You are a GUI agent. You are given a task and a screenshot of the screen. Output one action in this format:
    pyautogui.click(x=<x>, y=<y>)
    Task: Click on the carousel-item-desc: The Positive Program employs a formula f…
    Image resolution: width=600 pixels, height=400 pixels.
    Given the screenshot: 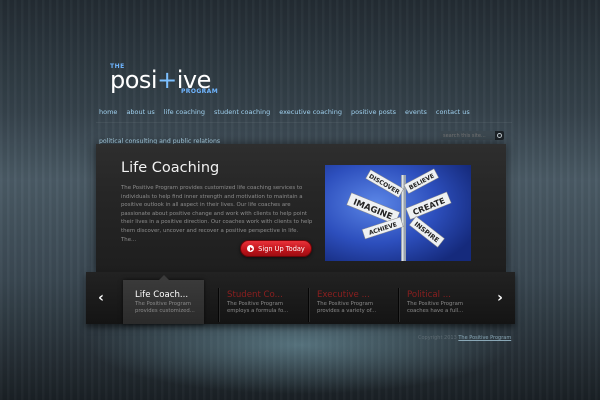 What is the action you would take?
    pyautogui.click(x=258, y=307)
    